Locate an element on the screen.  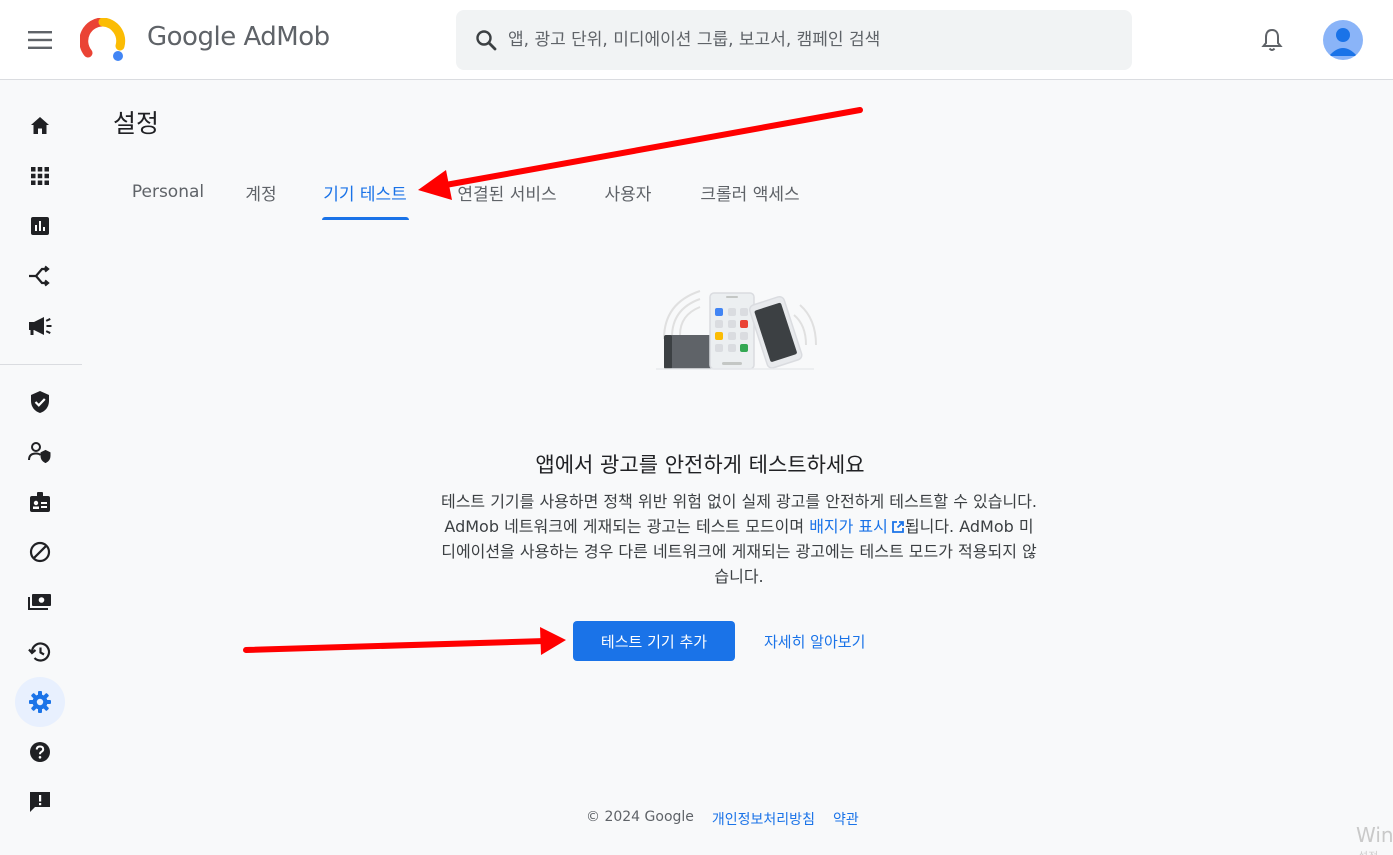
page-title: 설정 is located at coordinates (136, 123).